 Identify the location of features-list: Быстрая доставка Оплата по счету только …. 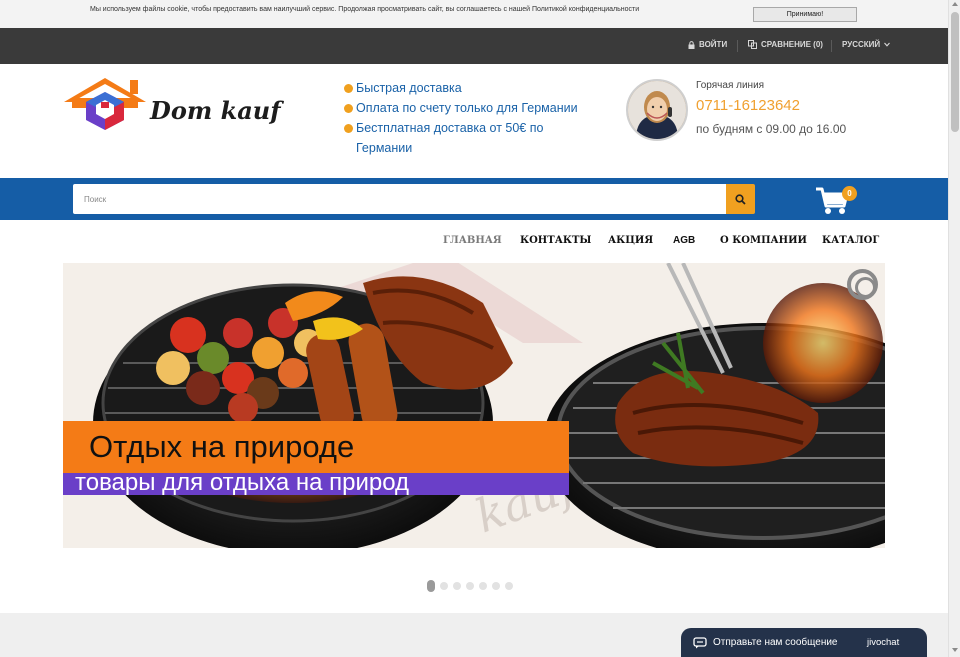
(469, 118).